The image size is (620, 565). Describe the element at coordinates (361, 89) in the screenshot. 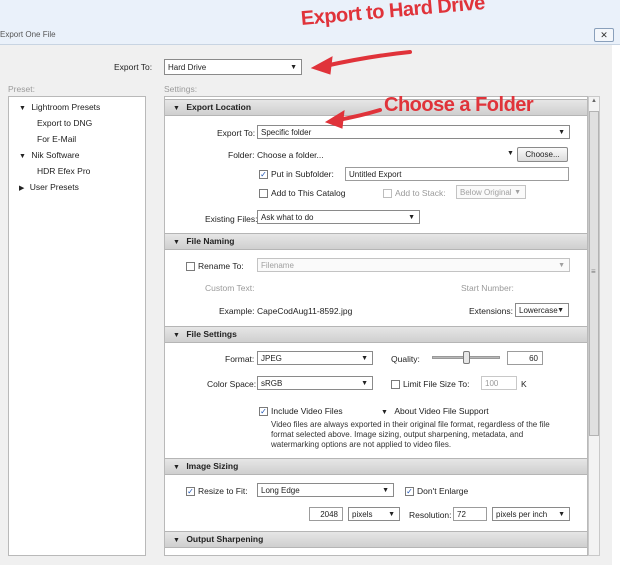

I see `annotation-arrows` at that location.